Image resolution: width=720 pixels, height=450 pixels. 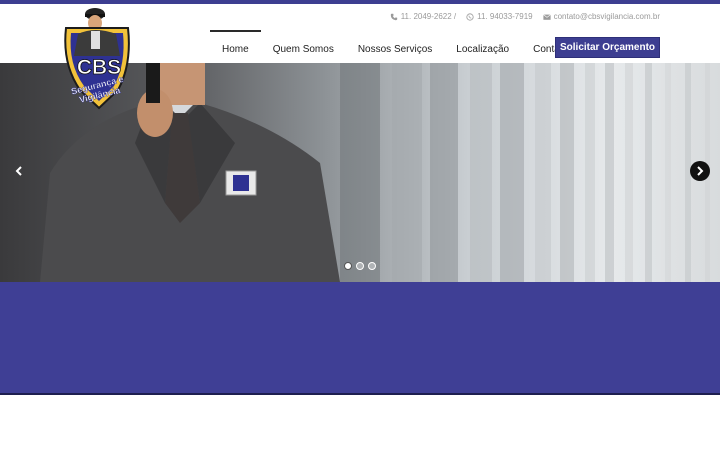 I want to click on phone-number: 11. 2049-2622 /, so click(x=428, y=16).